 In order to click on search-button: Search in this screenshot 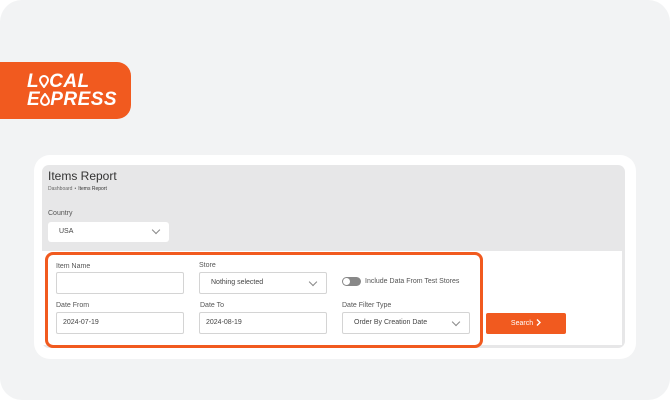, I will do `click(526, 323)`.